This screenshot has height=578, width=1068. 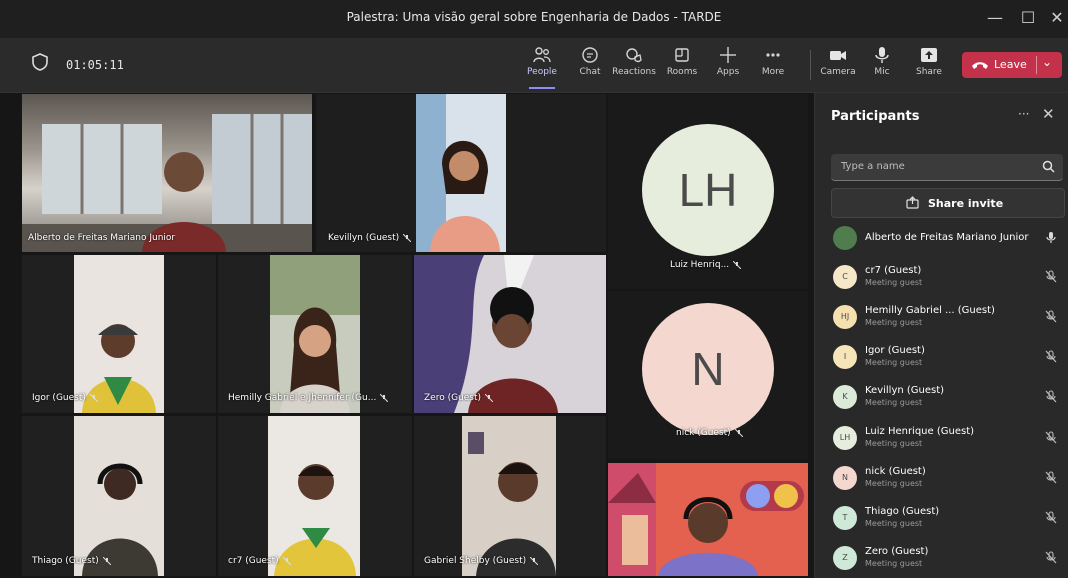 What do you see at coordinates (634, 55) in the screenshot?
I see `reactions-icon` at bounding box center [634, 55].